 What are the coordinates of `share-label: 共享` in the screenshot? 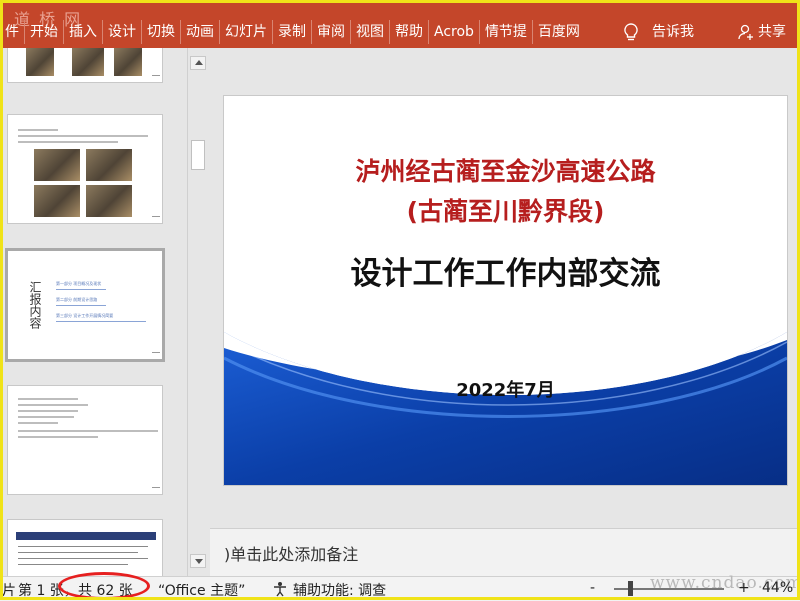 It's located at (772, 32).